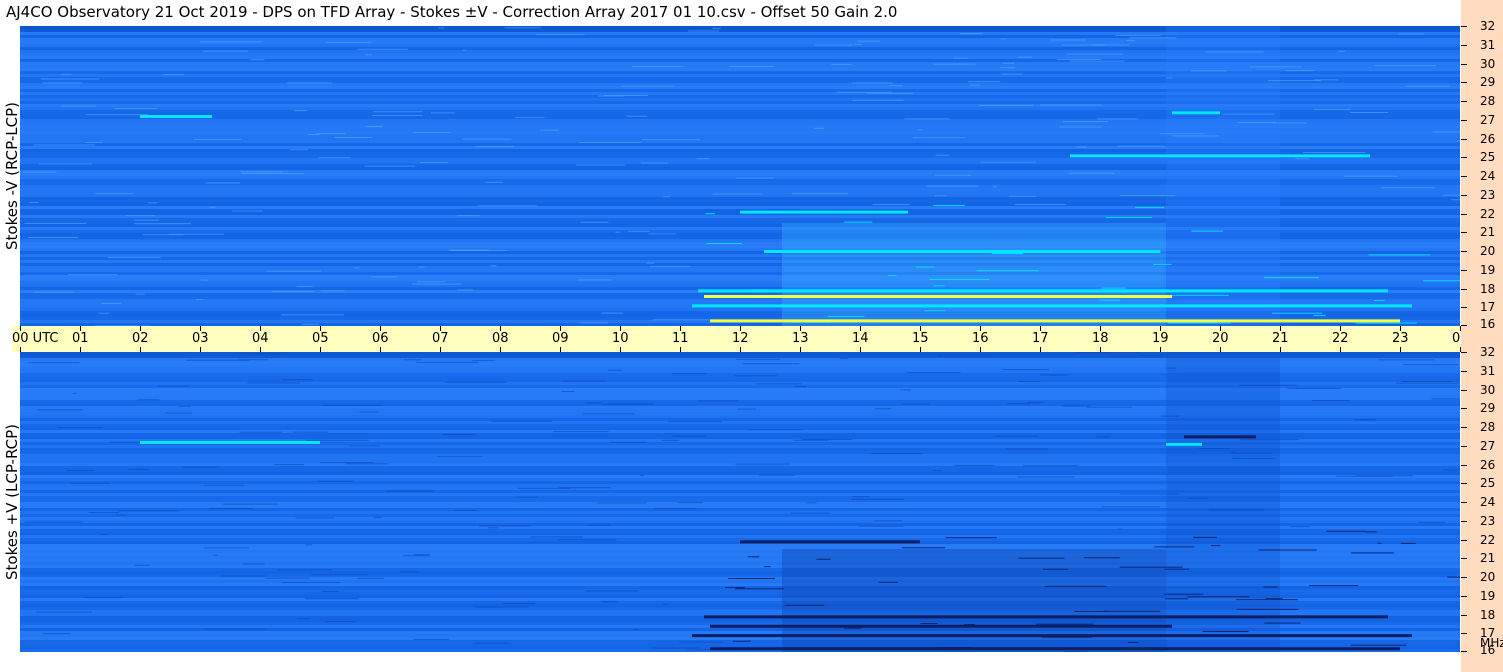  What do you see at coordinates (1488, 251) in the screenshot?
I see `freq-tick-label: 20` at bounding box center [1488, 251].